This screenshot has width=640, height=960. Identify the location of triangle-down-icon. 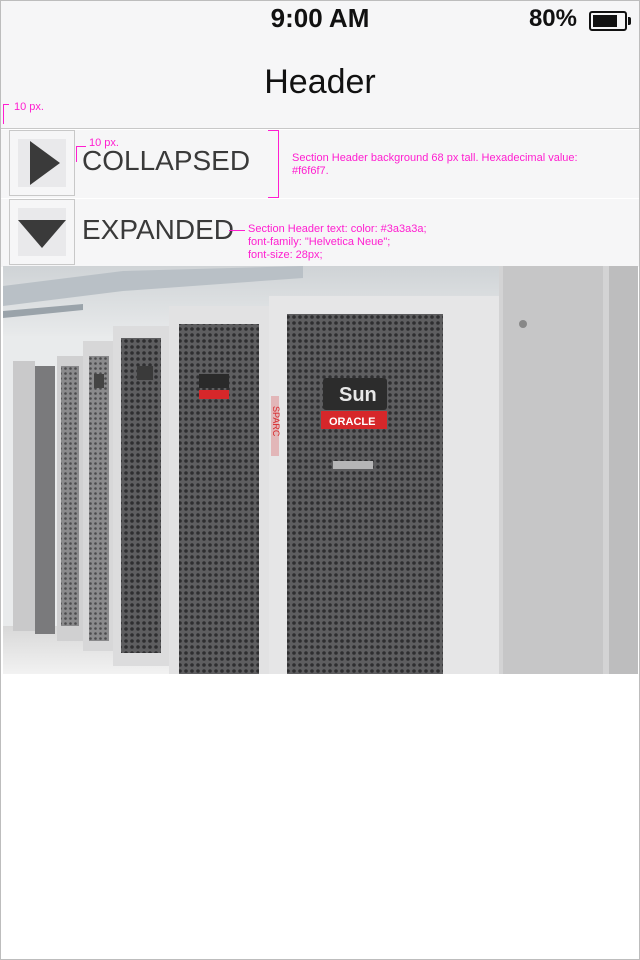
(42, 234).